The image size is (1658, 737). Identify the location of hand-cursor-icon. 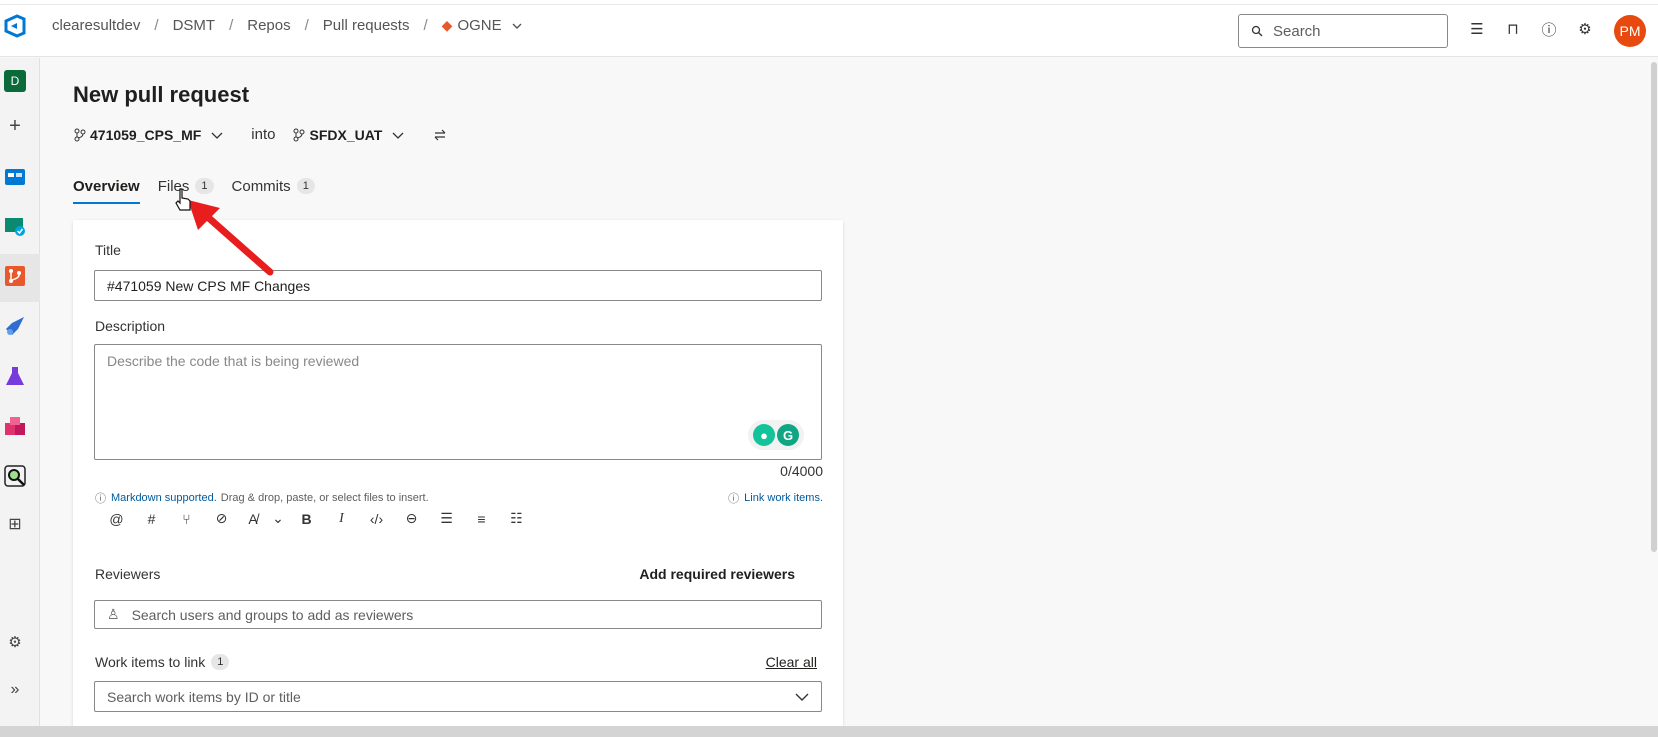
(183, 199).